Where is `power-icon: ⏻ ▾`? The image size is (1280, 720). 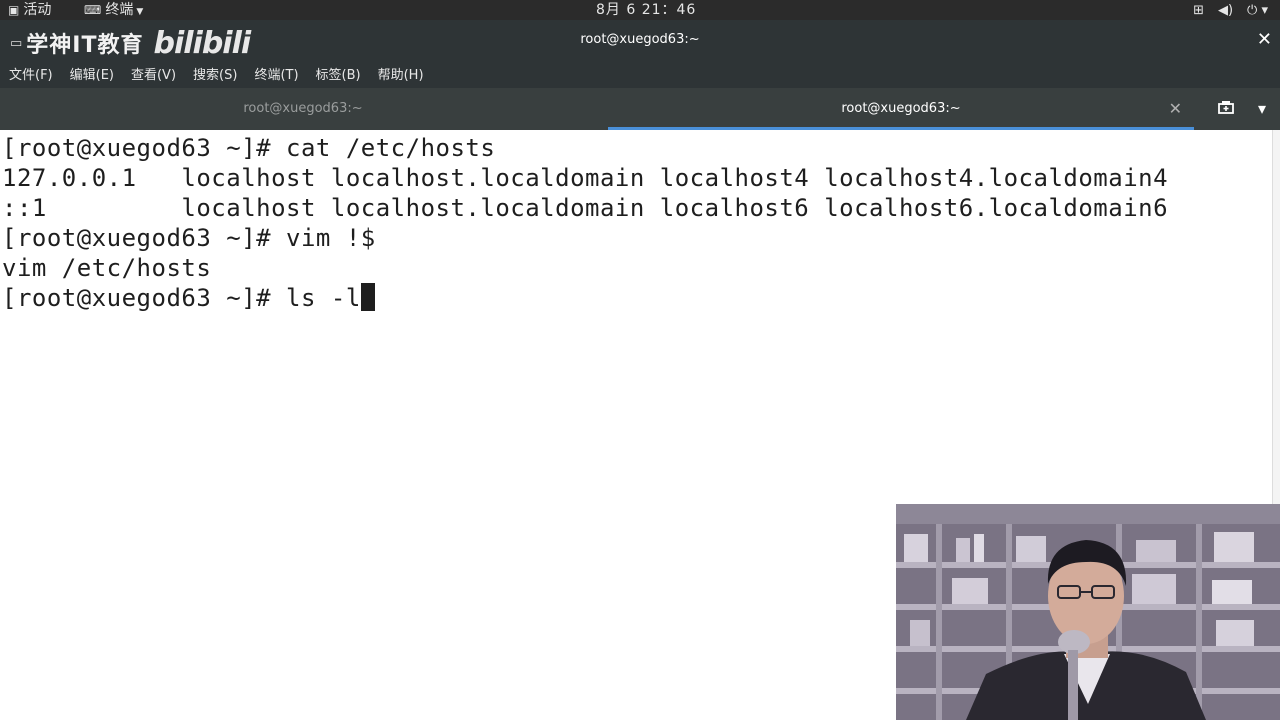 power-icon: ⏻ ▾ is located at coordinates (1257, 10).